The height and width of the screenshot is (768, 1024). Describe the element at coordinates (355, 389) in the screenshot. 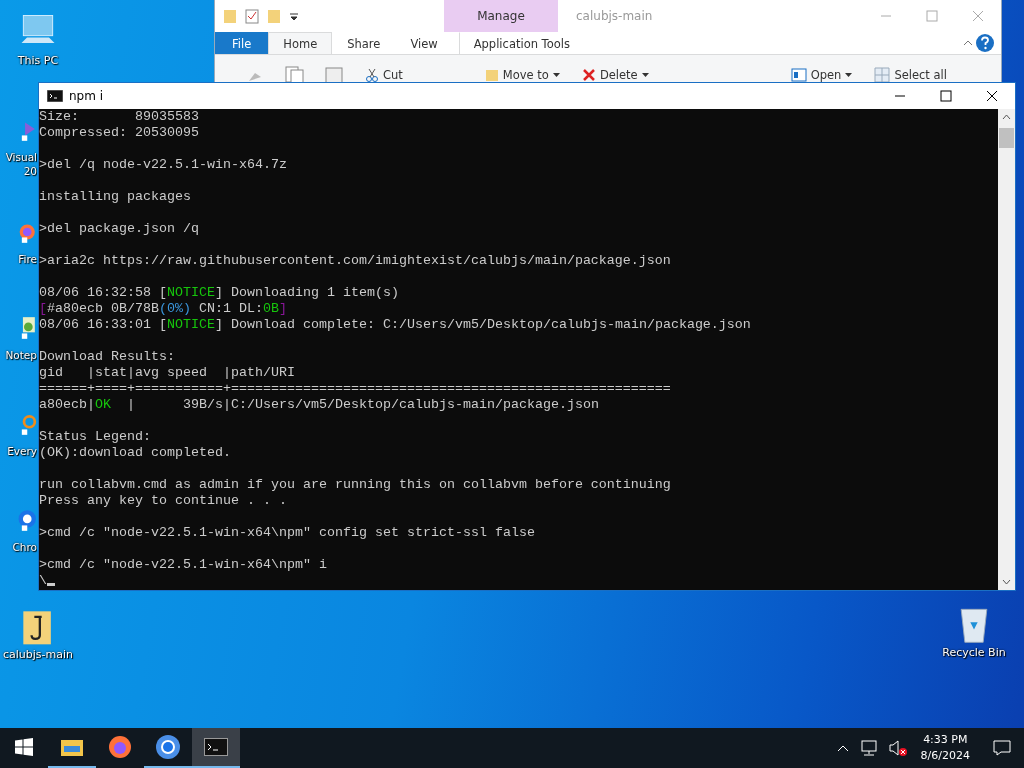

I see `console-line: ======+====+===========+=======================================================` at that location.